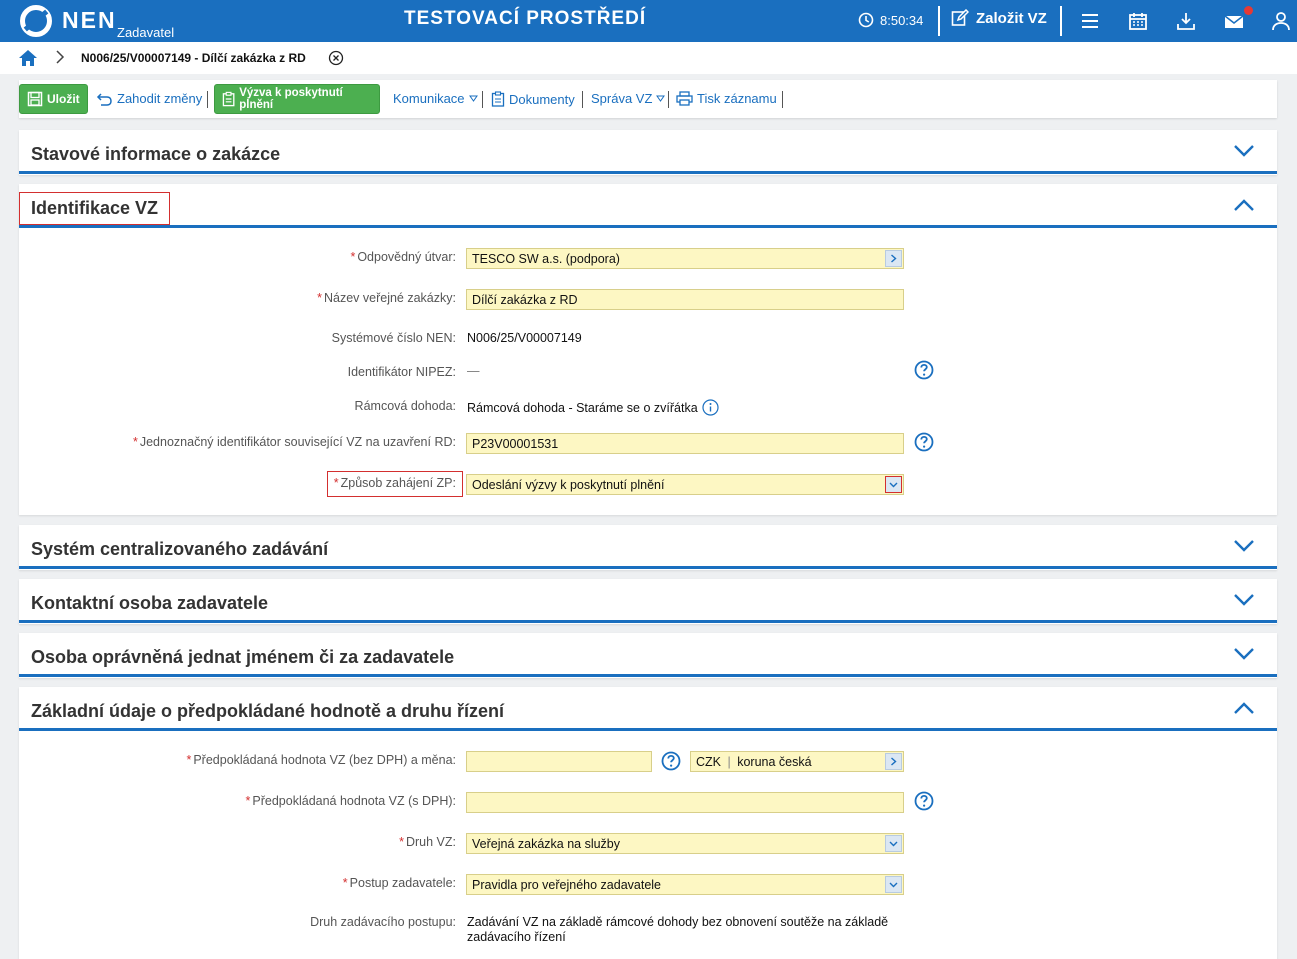 The image size is (1297, 959). I want to click on contract-type-select: Veřejná zakázka na služby, so click(685, 843).